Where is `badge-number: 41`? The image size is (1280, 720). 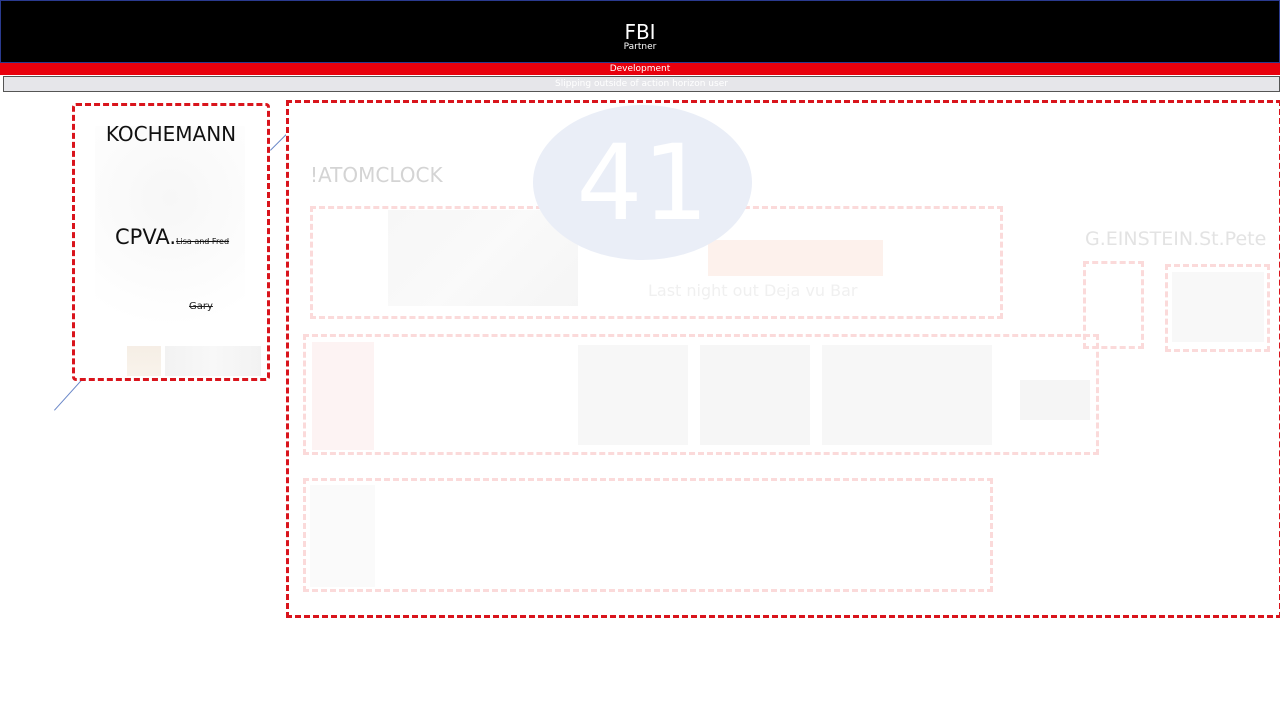 badge-number: 41 is located at coordinates (642, 182).